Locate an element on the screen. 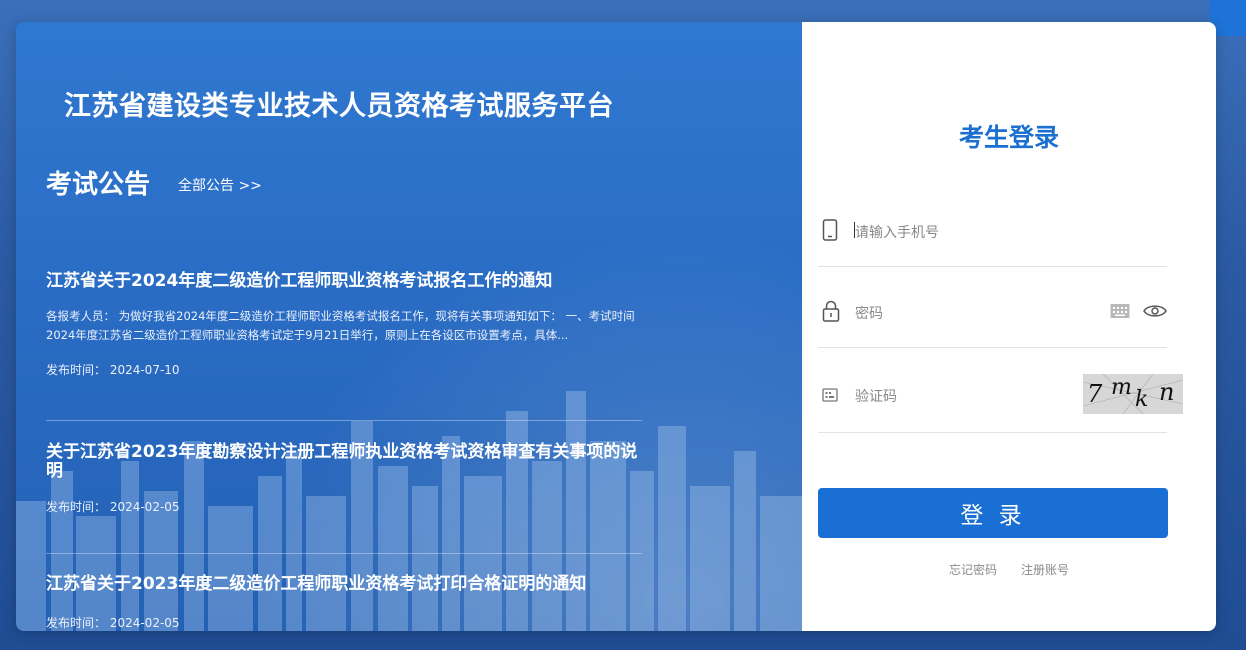 This screenshot has width=1246, height=650. notice-section-title: 考试公告 is located at coordinates (98, 185).